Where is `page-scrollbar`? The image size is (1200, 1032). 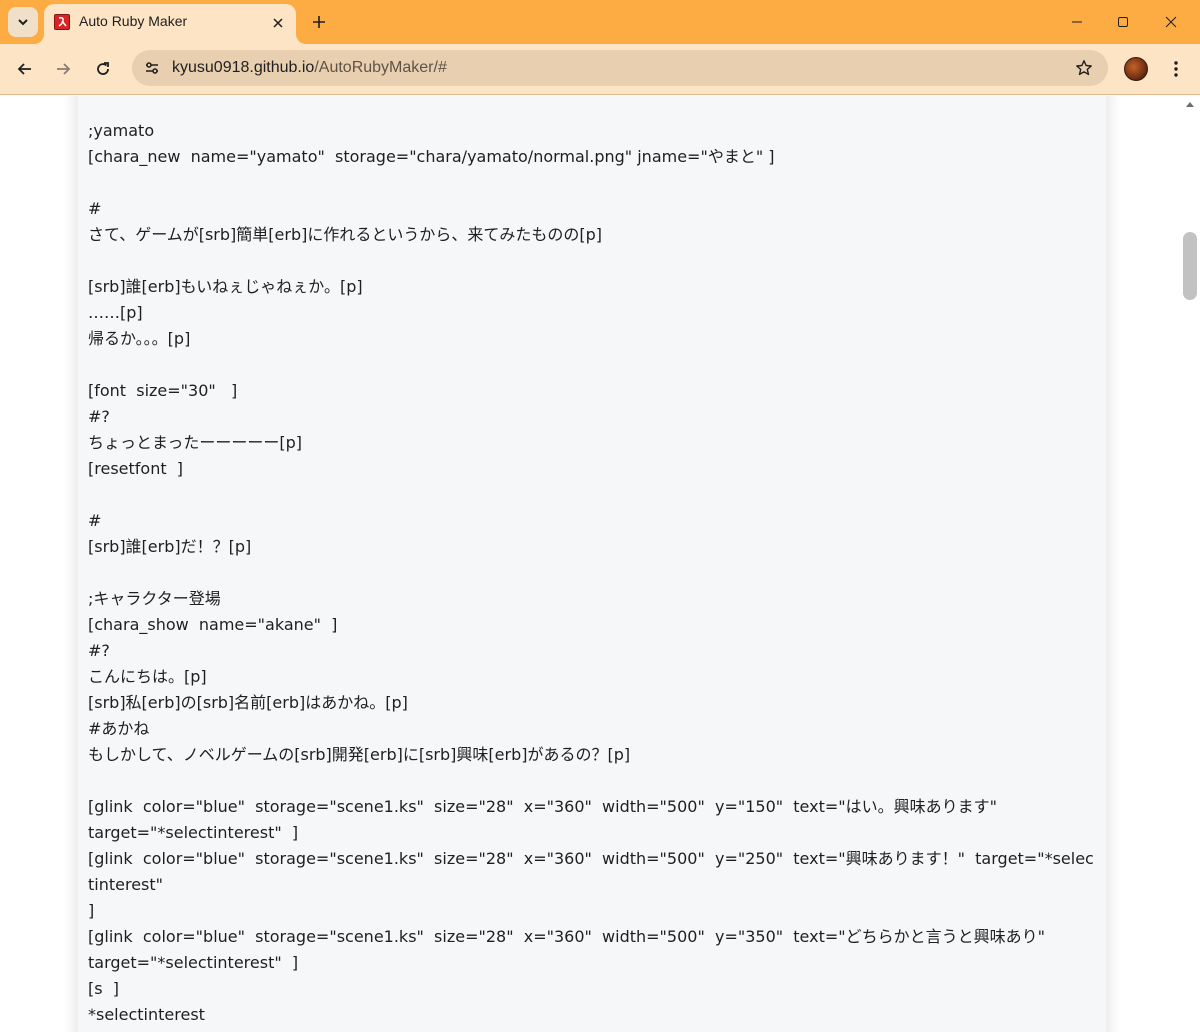
page-scrollbar is located at coordinates (1190, 564).